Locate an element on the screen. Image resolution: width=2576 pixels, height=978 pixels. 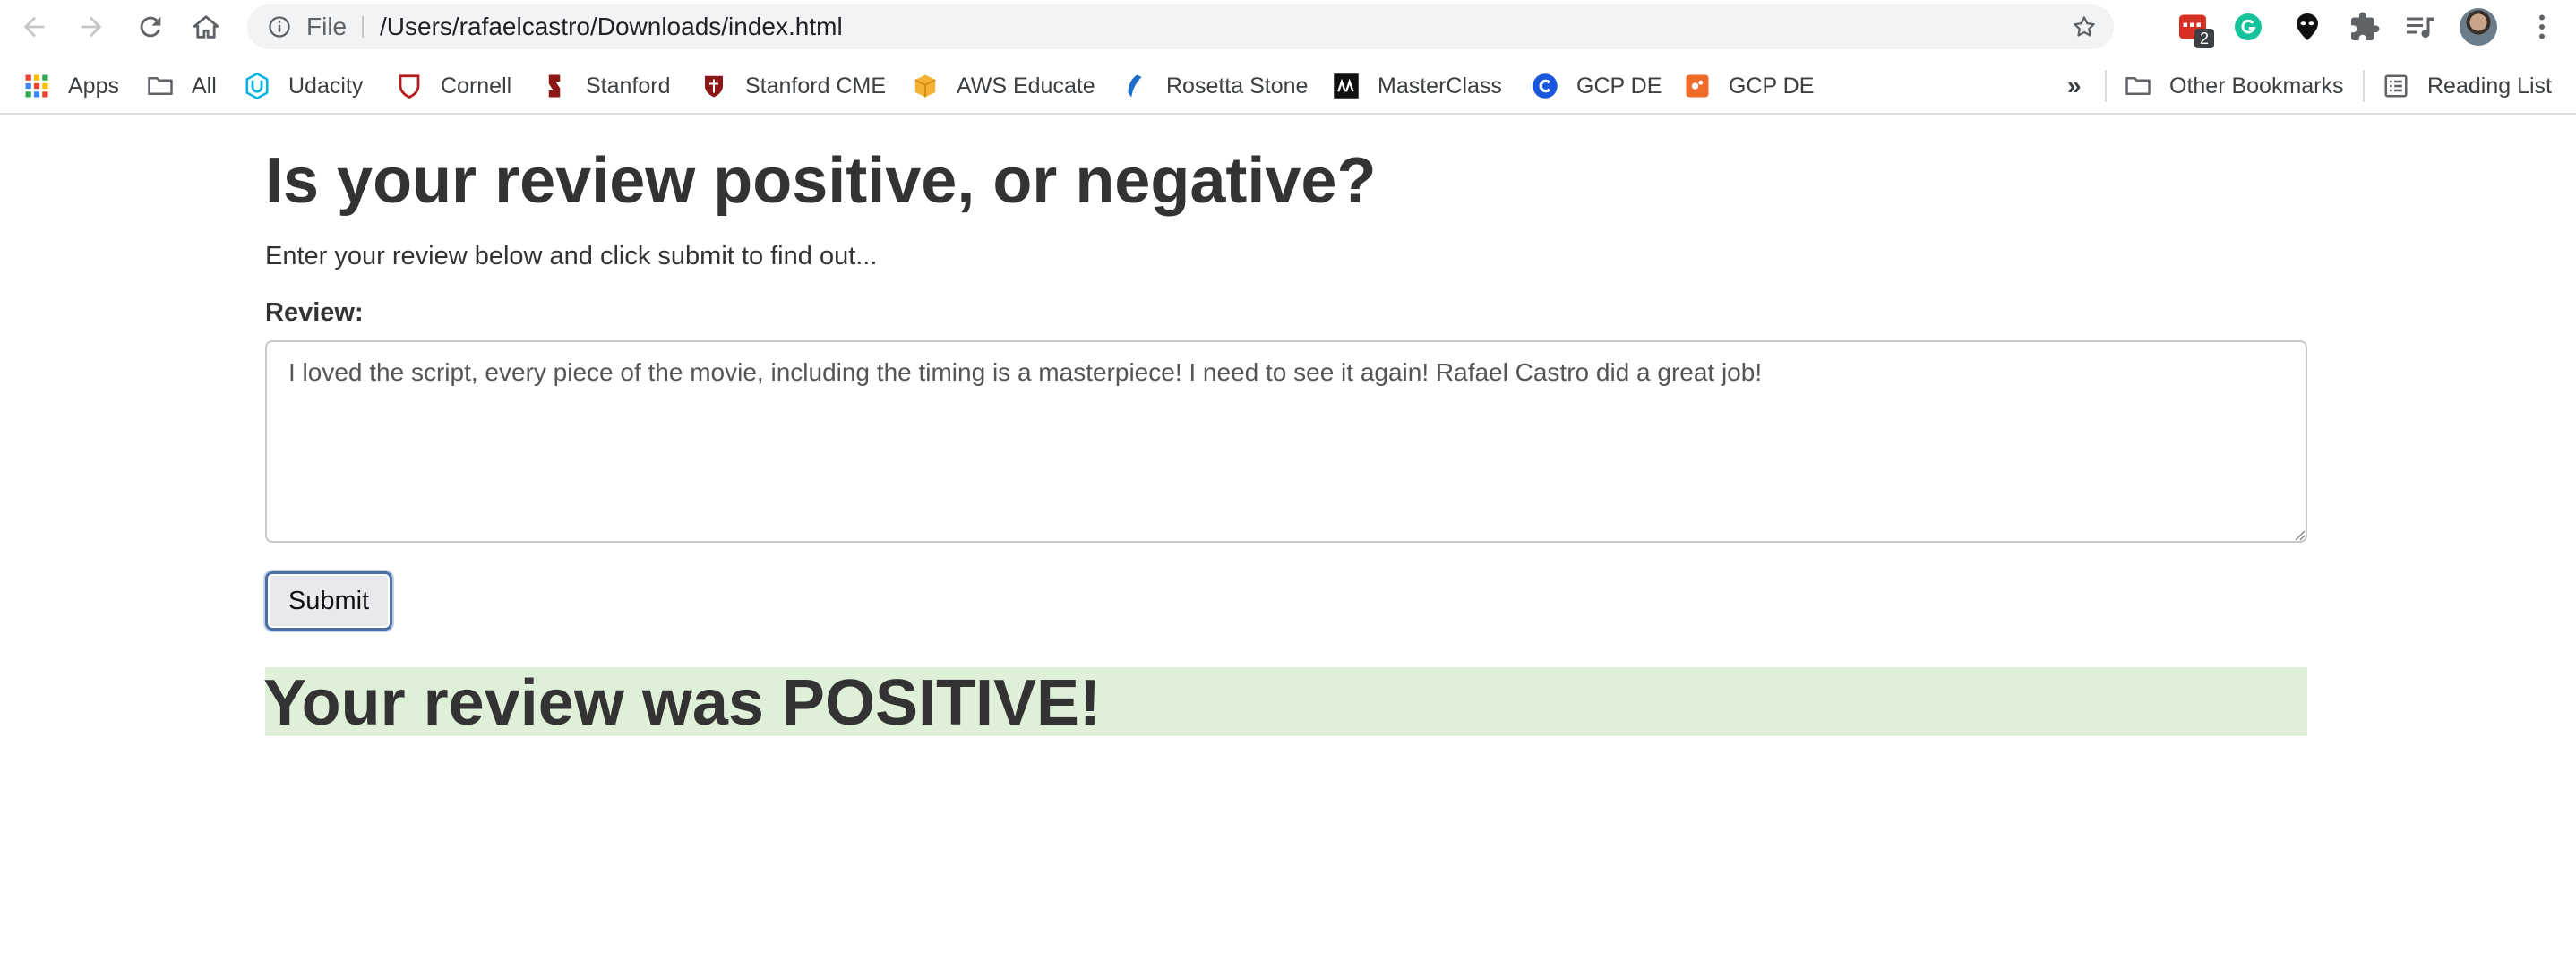
arrow-right-icon is located at coordinates (91, 27).